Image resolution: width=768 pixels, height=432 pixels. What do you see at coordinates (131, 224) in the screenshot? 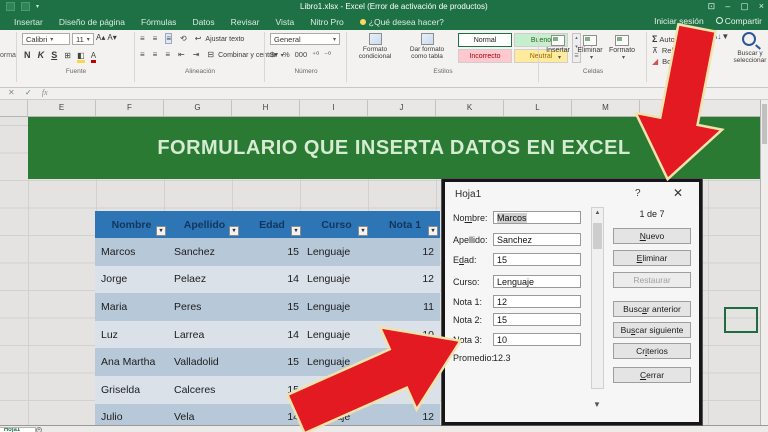
I see `table-header-nombre: Nombre ▾` at bounding box center [131, 224].